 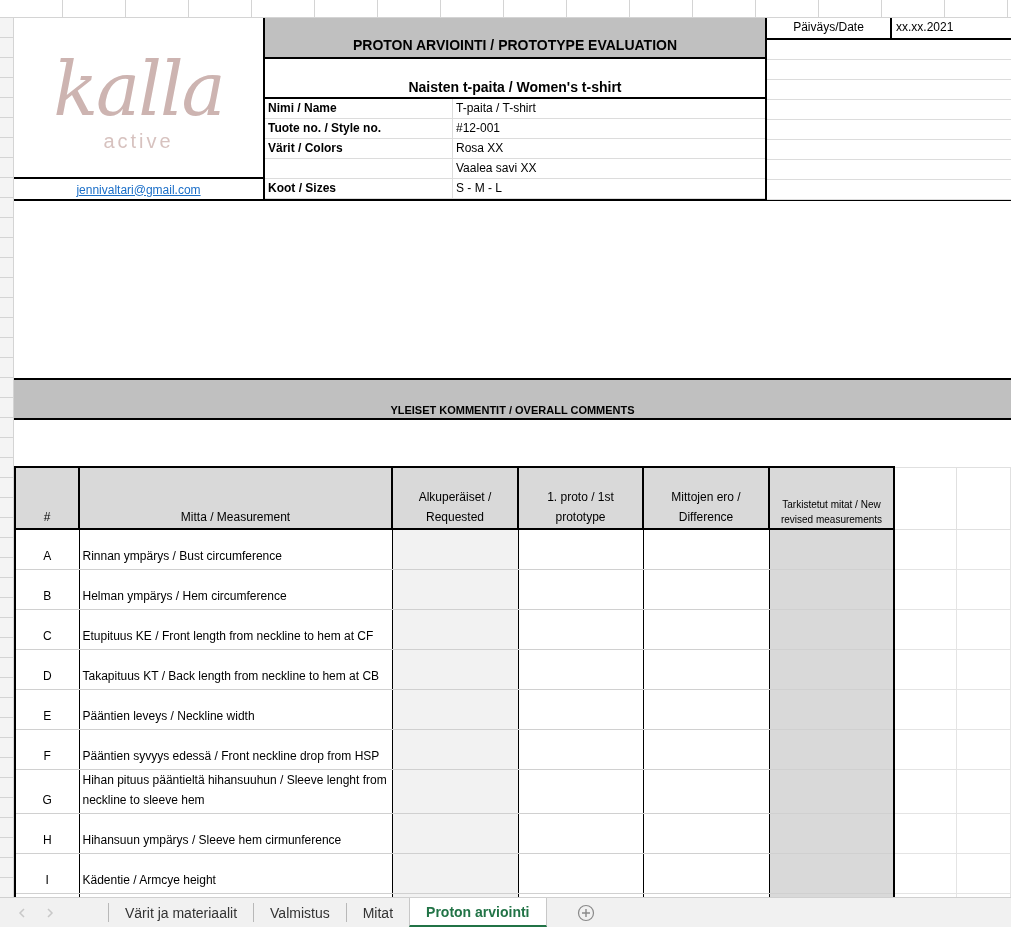 What do you see at coordinates (305, 148) in the screenshot?
I see `info-label: Värit / Colors` at bounding box center [305, 148].